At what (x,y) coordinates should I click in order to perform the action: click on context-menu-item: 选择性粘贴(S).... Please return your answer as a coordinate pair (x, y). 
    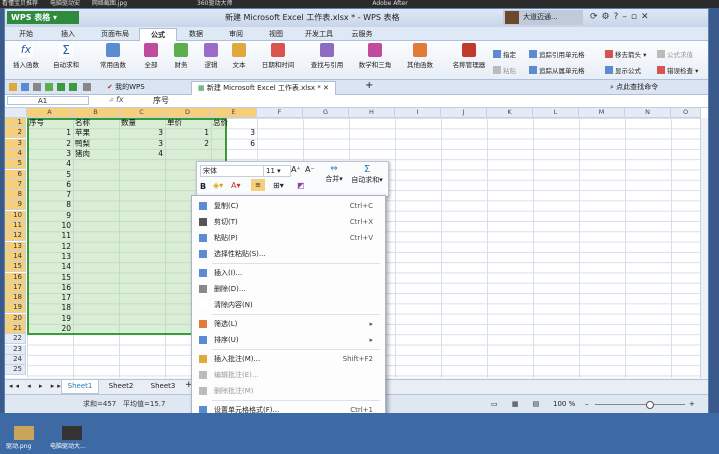
    Looking at the image, I should click on (288, 254).